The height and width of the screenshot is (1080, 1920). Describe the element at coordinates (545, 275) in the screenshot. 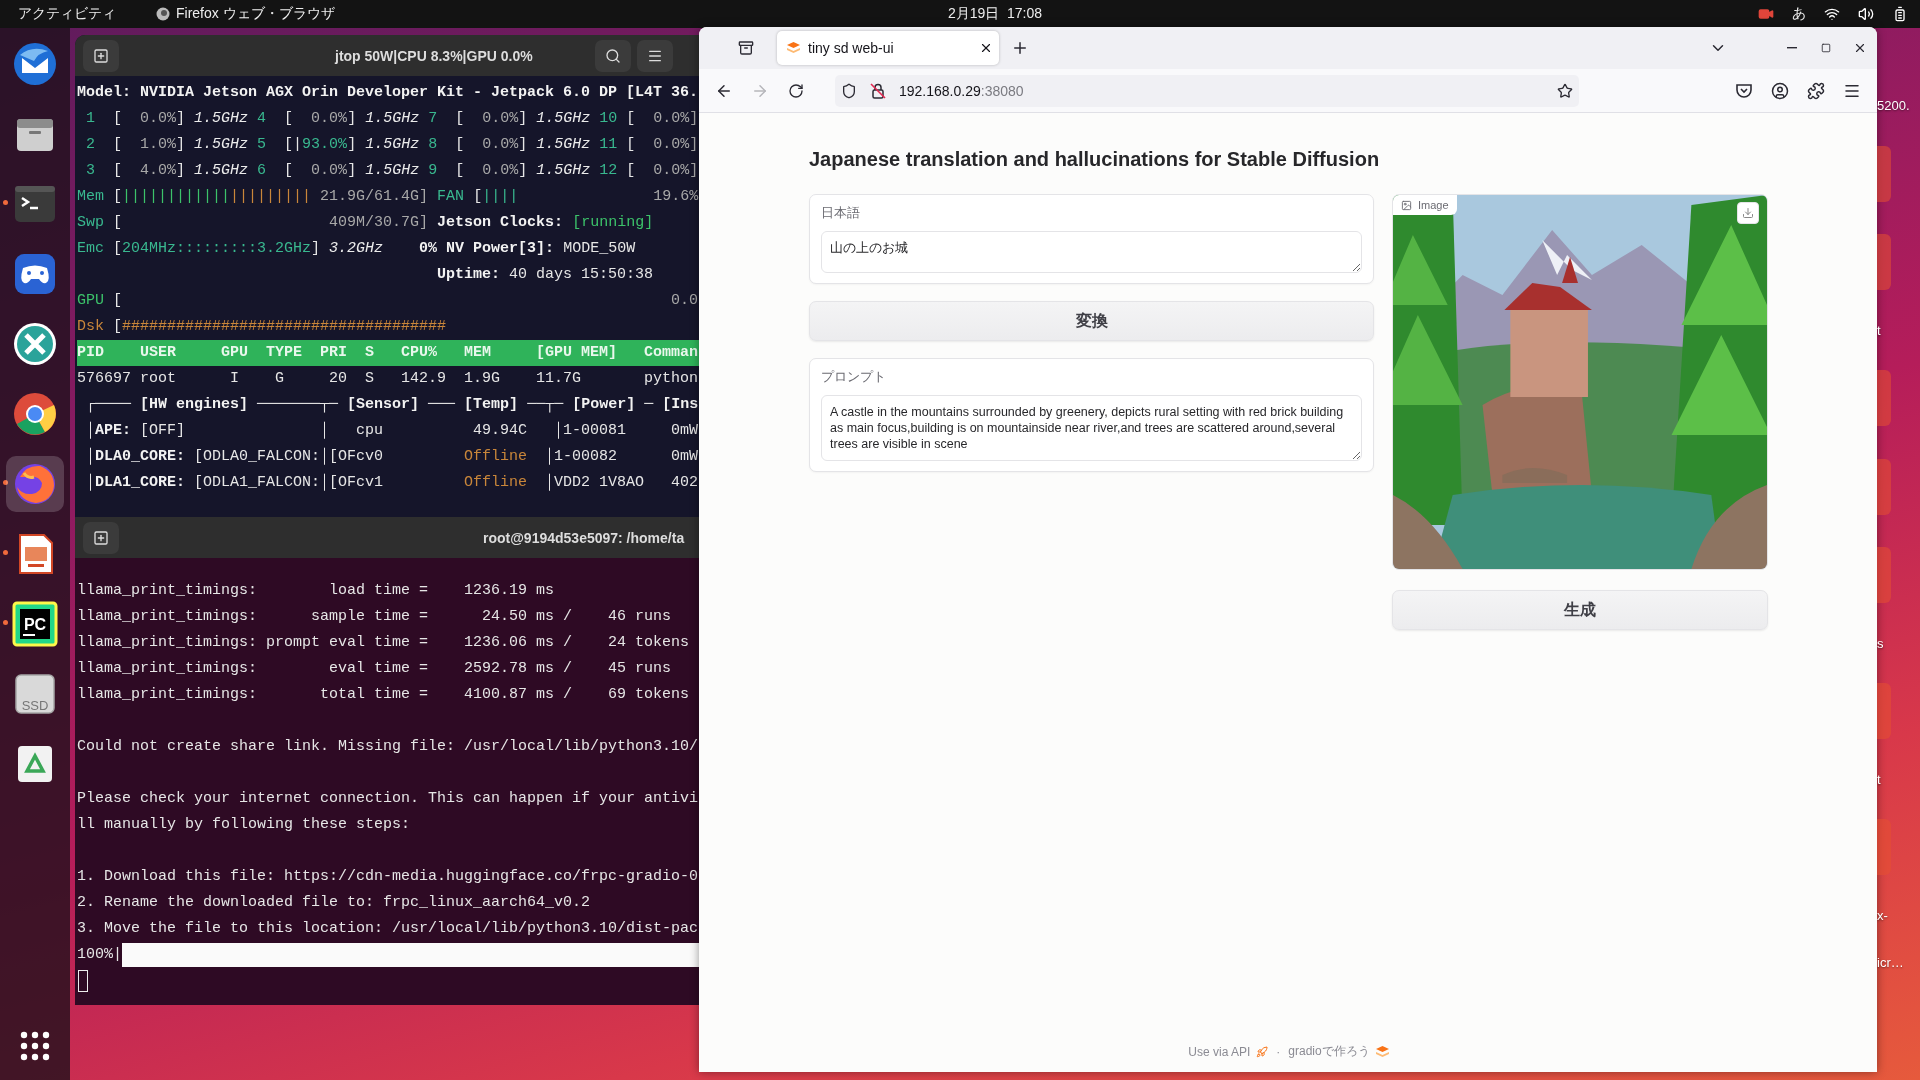

I see `terminal-line: Uptime: 40 days 15:50:38` at that location.